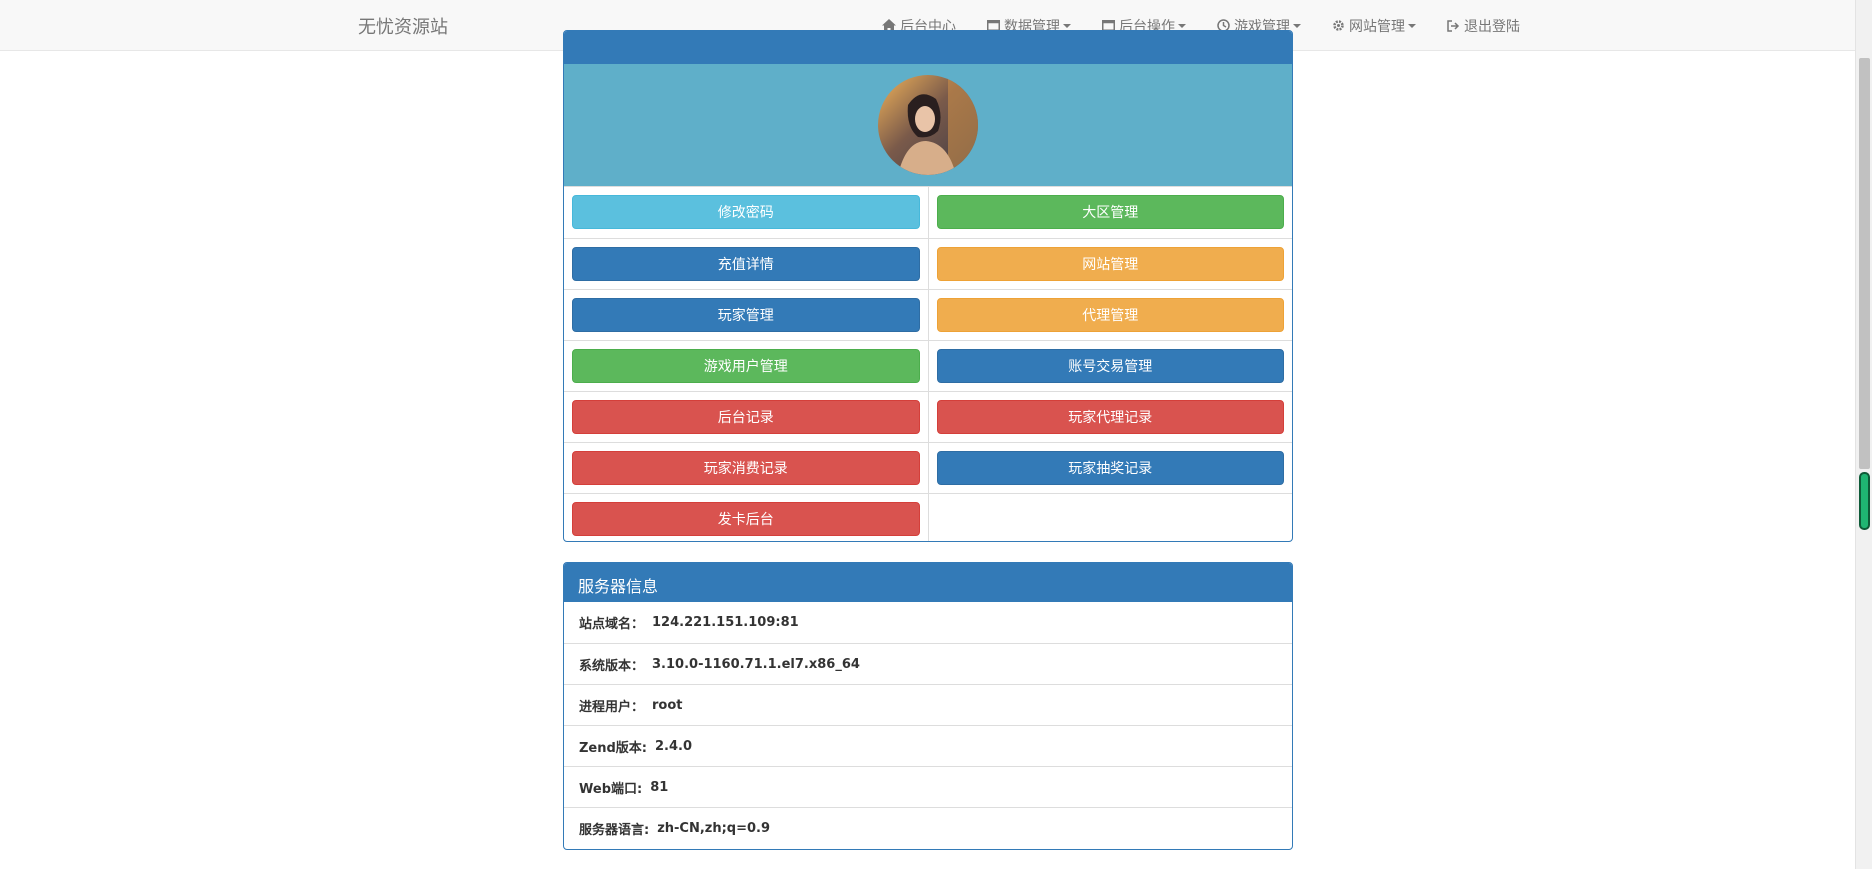 The height and width of the screenshot is (869, 1872). What do you see at coordinates (612, 707) in the screenshot?
I see `info-label: 进程用户：` at bounding box center [612, 707].